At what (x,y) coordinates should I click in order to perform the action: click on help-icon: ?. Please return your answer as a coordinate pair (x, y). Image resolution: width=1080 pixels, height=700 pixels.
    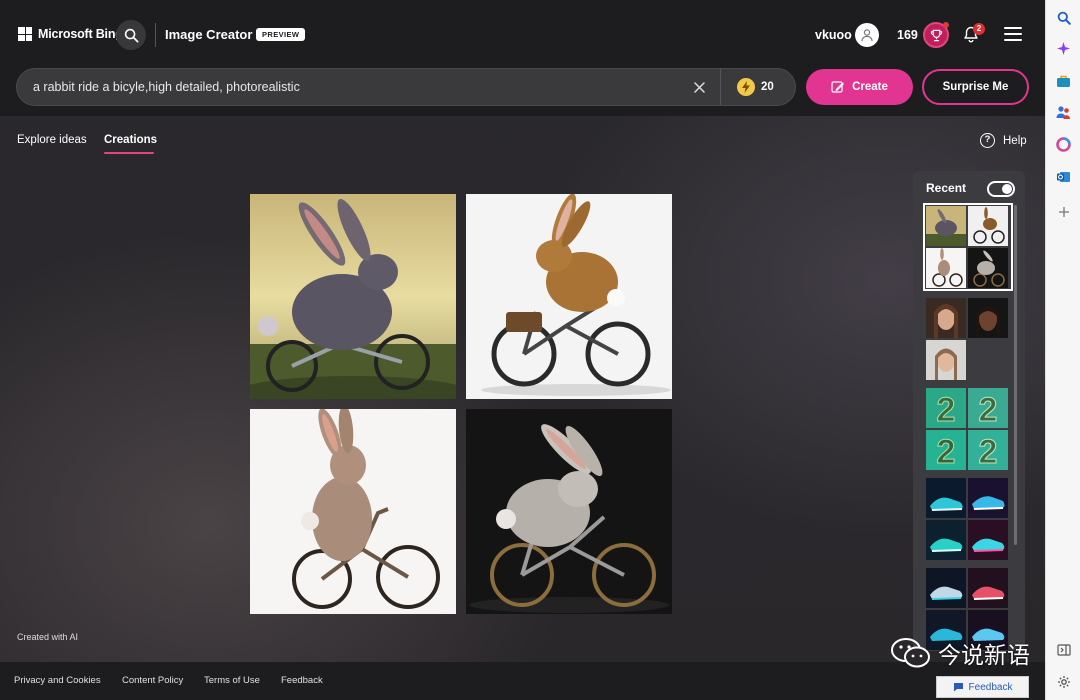
    Looking at the image, I should click on (987, 140).